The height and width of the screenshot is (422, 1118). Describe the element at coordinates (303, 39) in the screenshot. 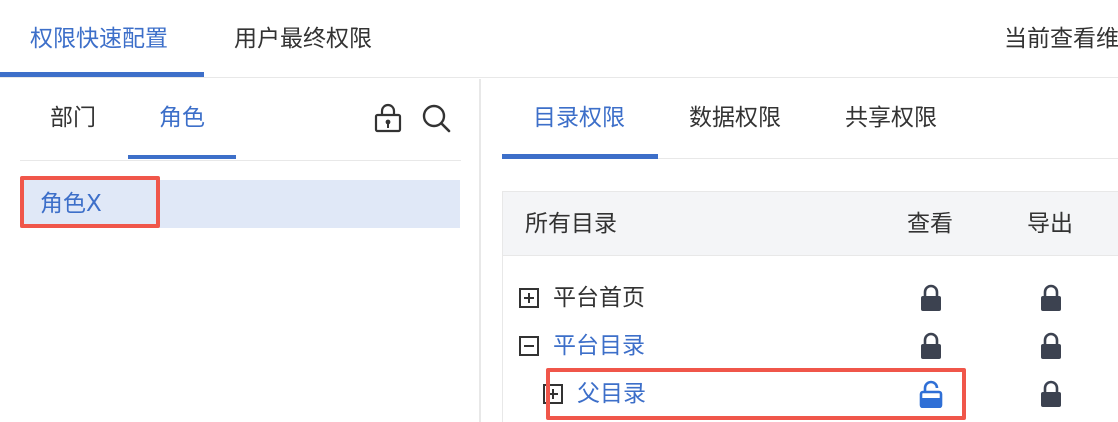

I see `tab-final-permission: 用户最终权限` at that location.